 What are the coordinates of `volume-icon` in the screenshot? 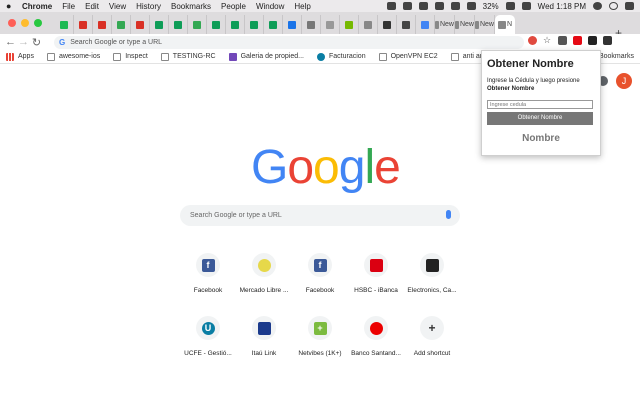 It's located at (471, 6).